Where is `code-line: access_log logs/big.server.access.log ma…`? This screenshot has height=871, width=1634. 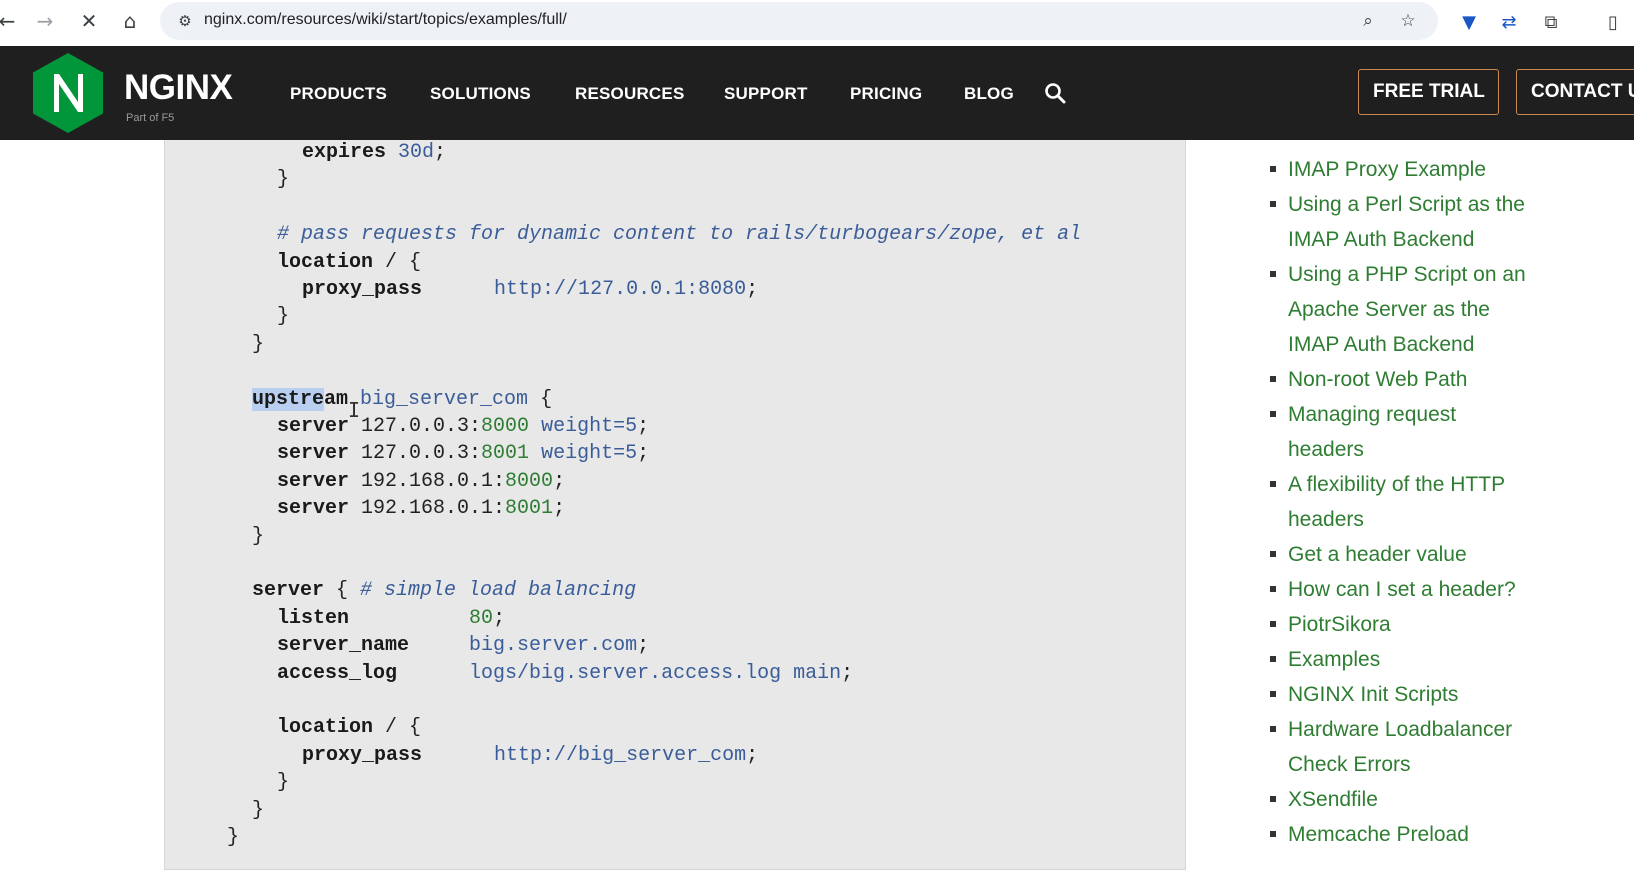 code-line: access_log logs/big.server.access.log ma… is located at coordinates (565, 674).